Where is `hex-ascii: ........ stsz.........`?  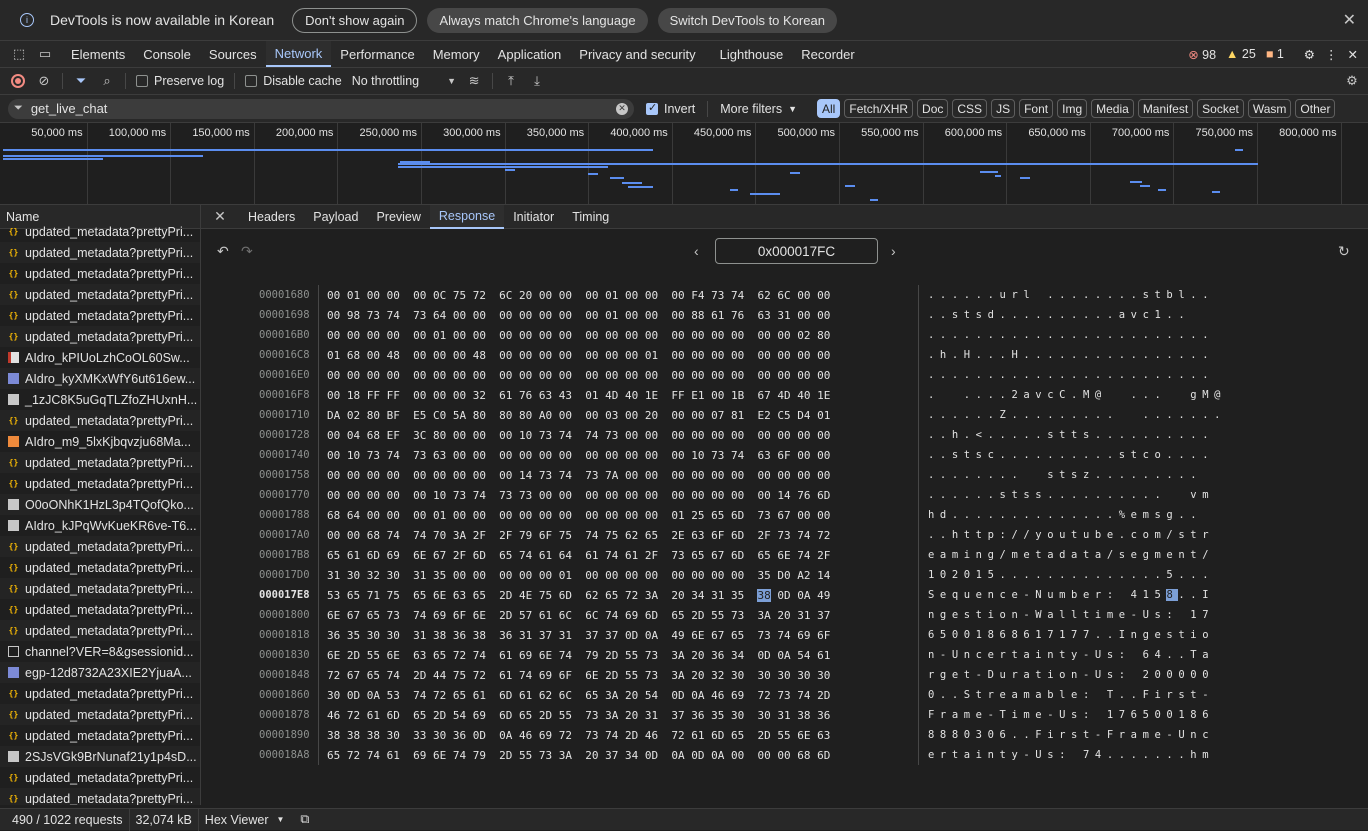
hex-ascii: ........ stsz......... is located at coordinates (1065, 475).